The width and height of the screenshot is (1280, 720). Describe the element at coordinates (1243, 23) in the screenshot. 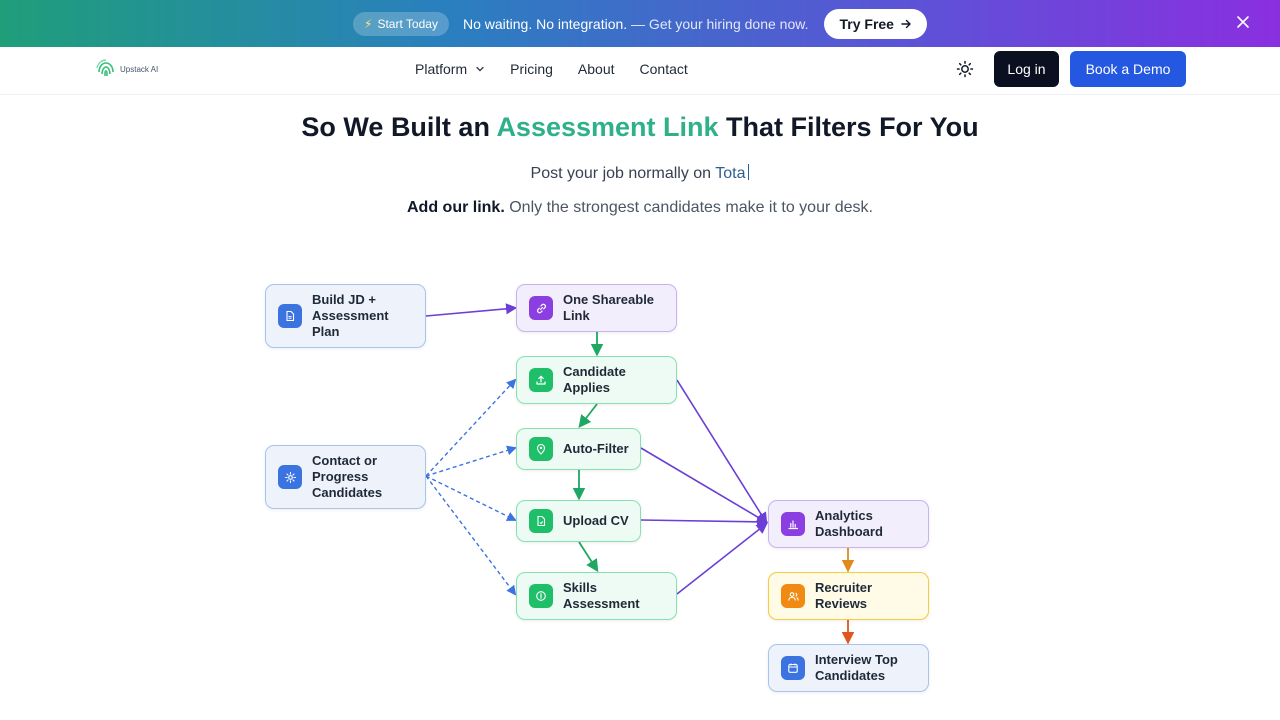

I see `close-icon` at that location.